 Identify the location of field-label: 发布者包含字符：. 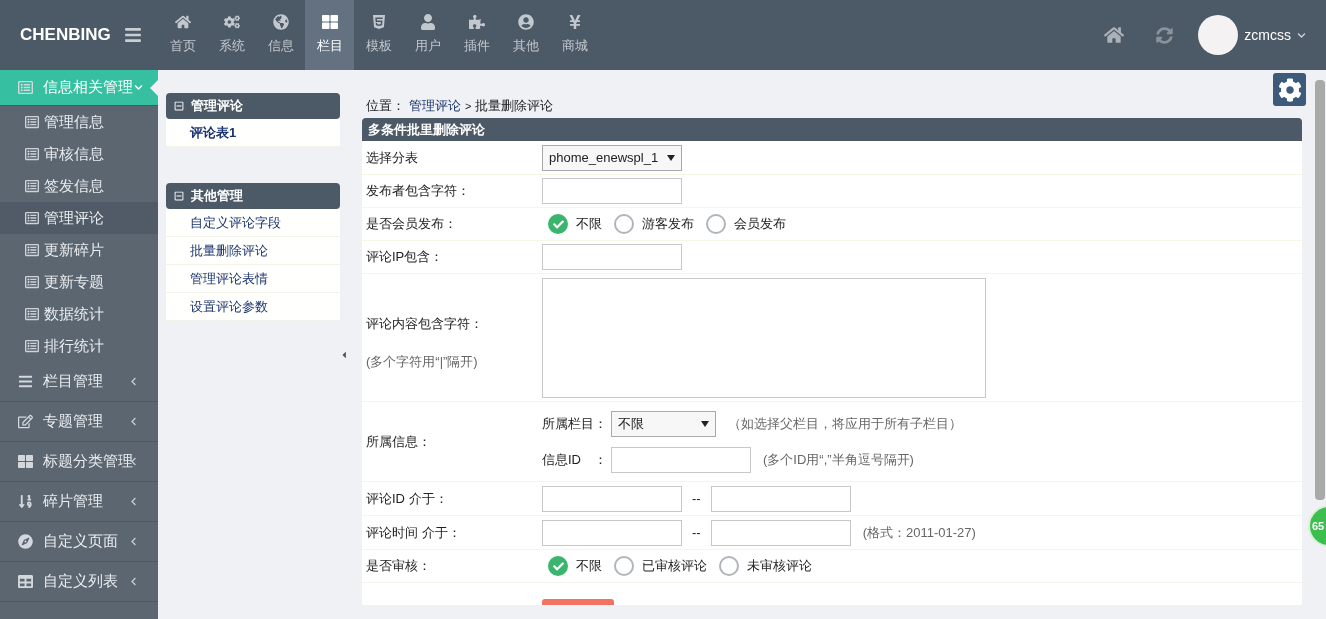
(418, 191).